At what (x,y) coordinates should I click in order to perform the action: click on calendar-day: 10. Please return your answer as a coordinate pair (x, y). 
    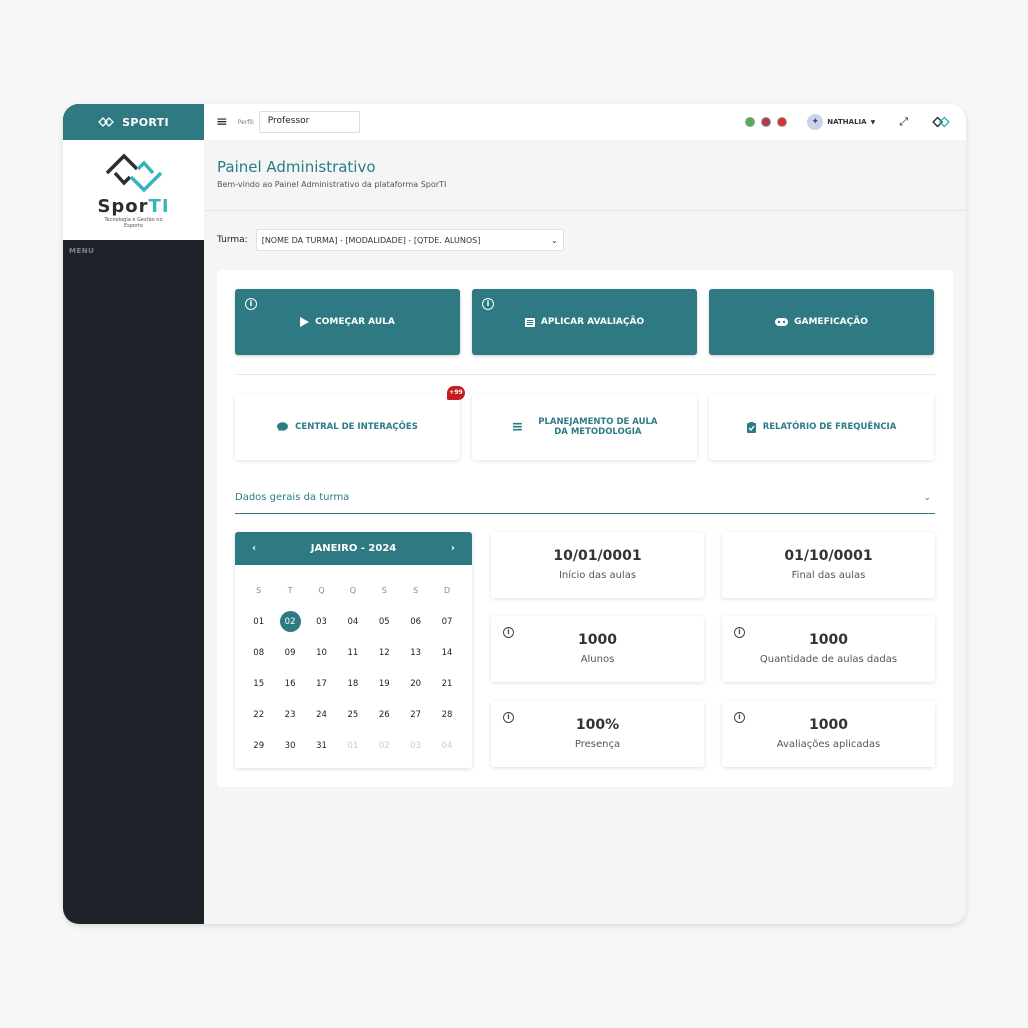
    Looking at the image, I should click on (321, 652).